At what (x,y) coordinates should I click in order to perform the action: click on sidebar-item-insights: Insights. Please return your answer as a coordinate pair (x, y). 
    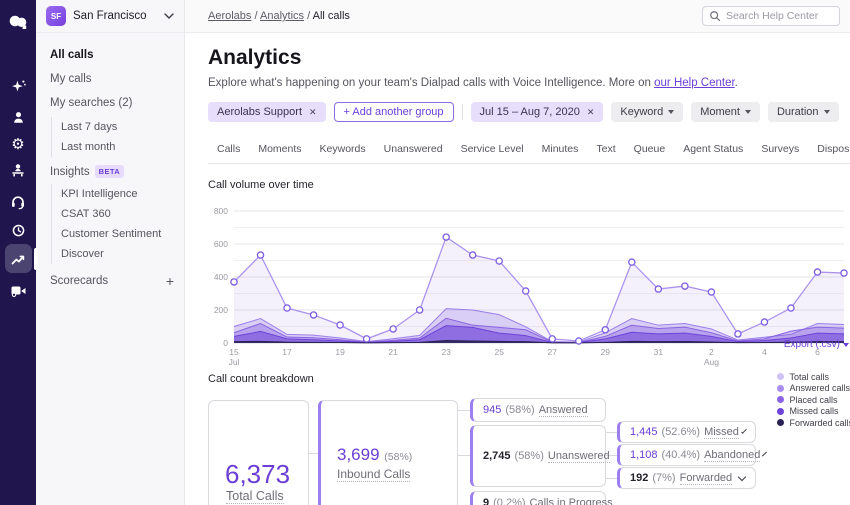
    Looking at the image, I should click on (70, 172).